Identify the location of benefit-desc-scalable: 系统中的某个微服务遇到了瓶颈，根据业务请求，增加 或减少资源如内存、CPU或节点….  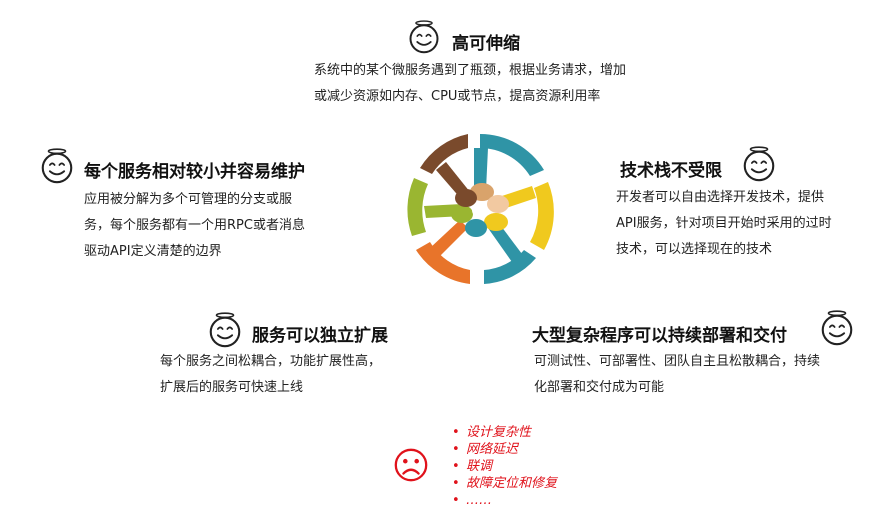
(504, 84).